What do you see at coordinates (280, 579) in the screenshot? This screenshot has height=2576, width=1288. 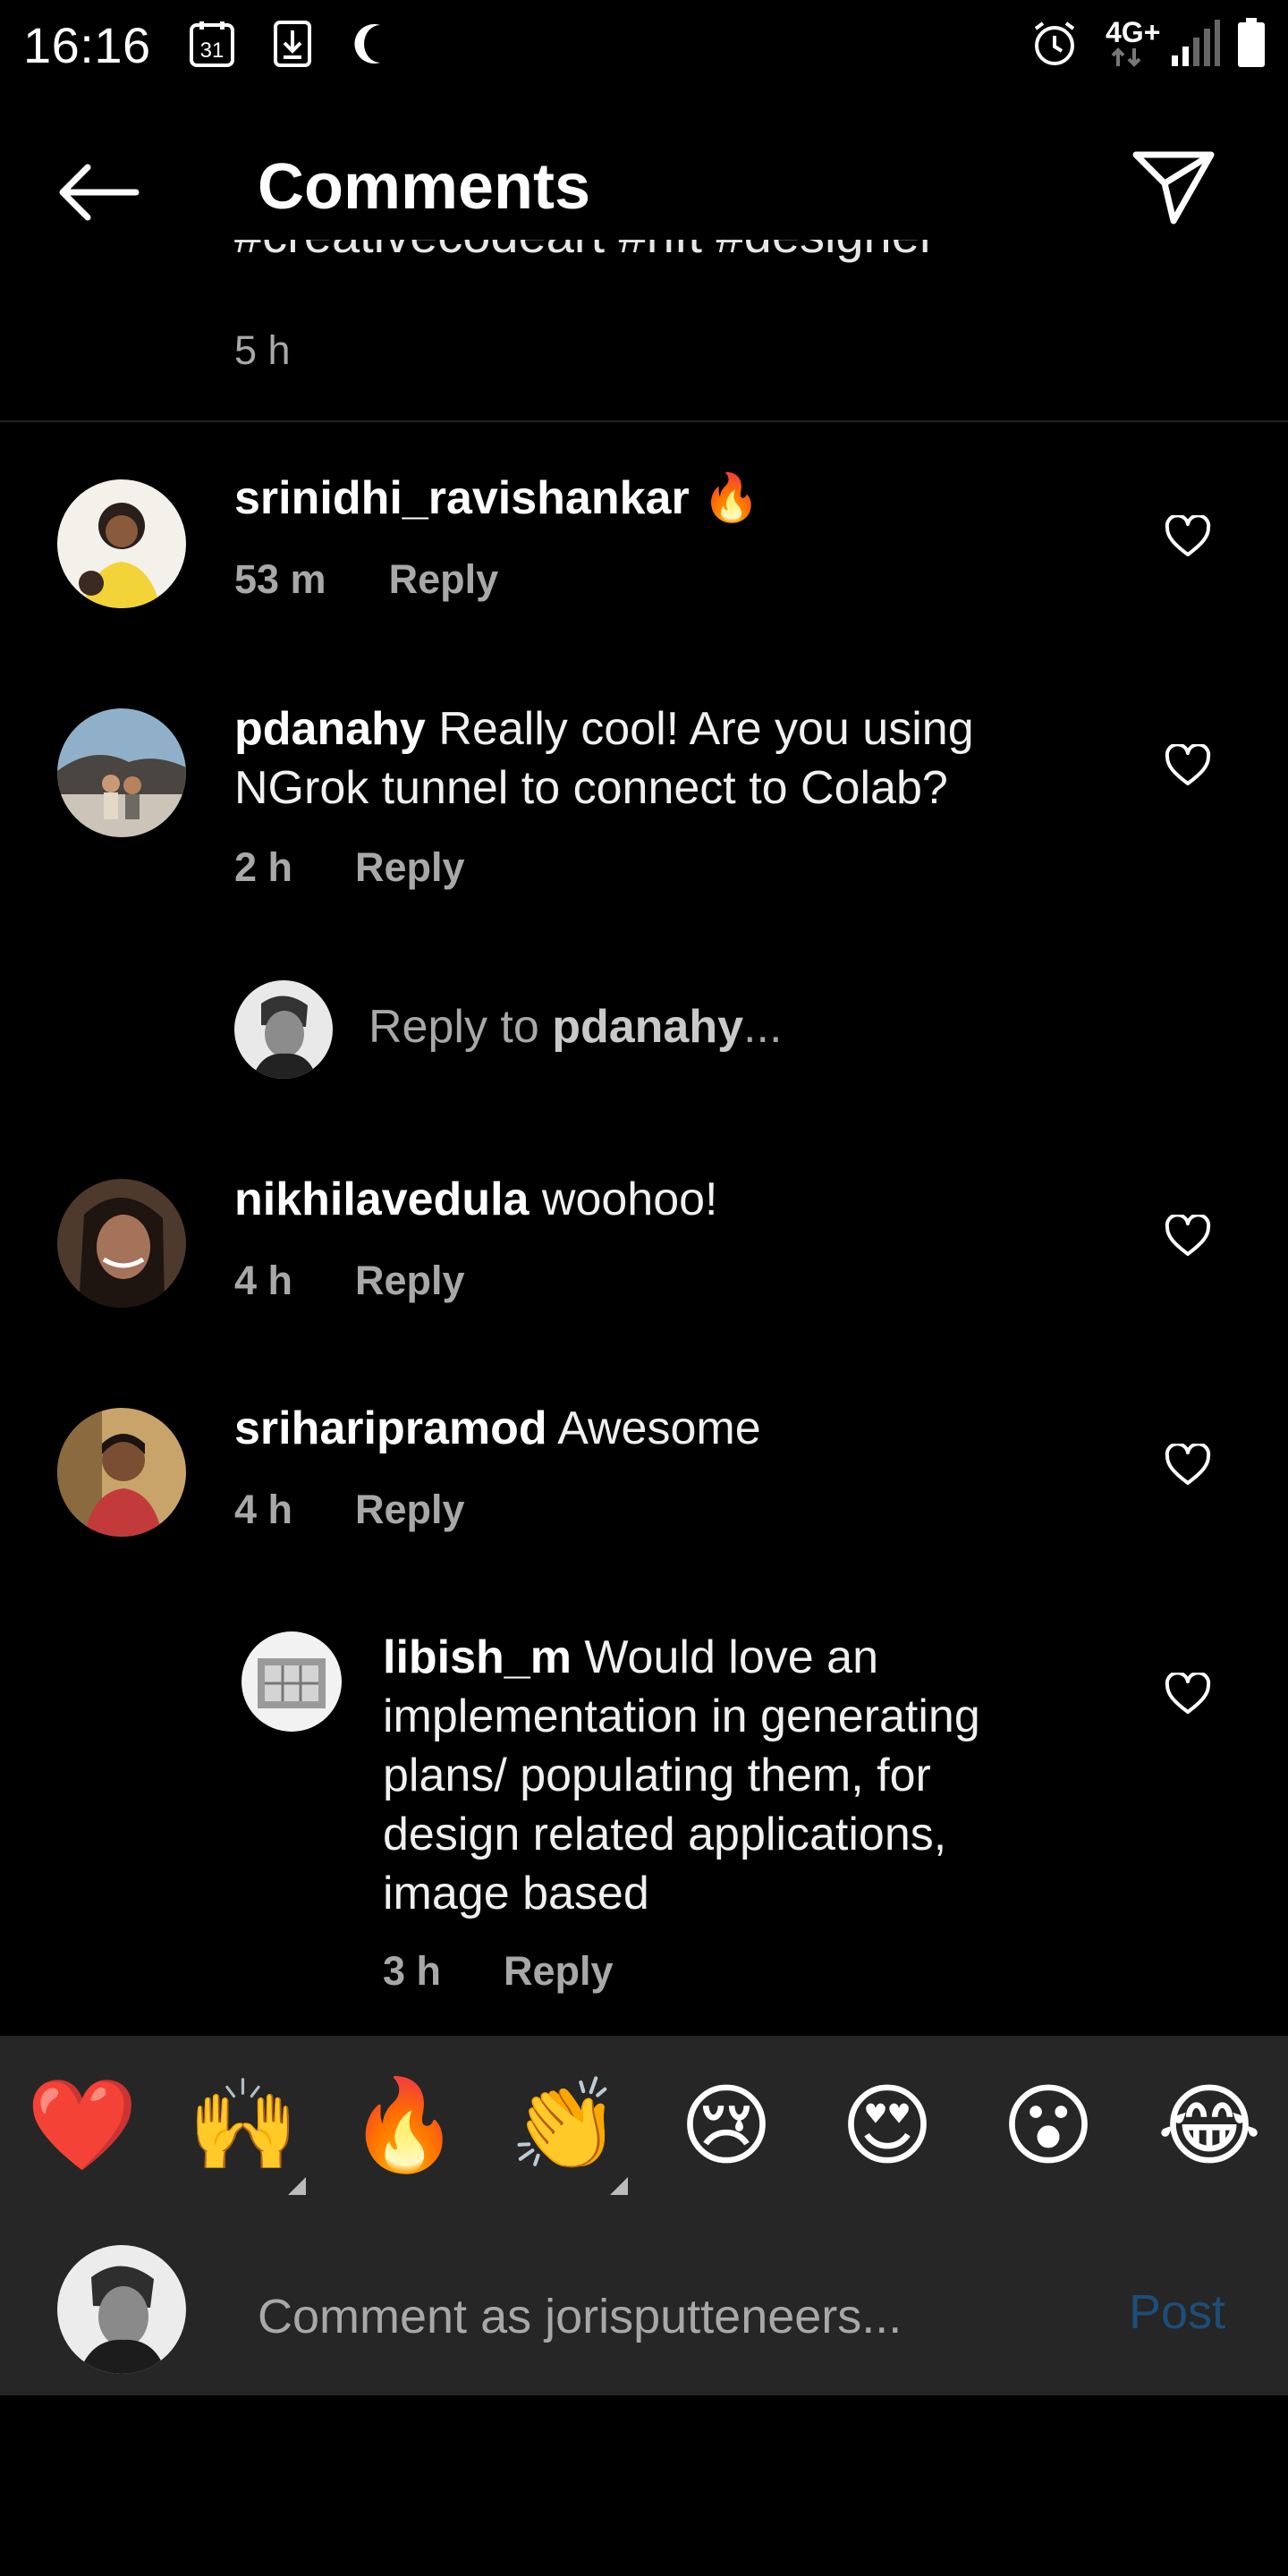 I see `comment-time: 53 m` at bounding box center [280, 579].